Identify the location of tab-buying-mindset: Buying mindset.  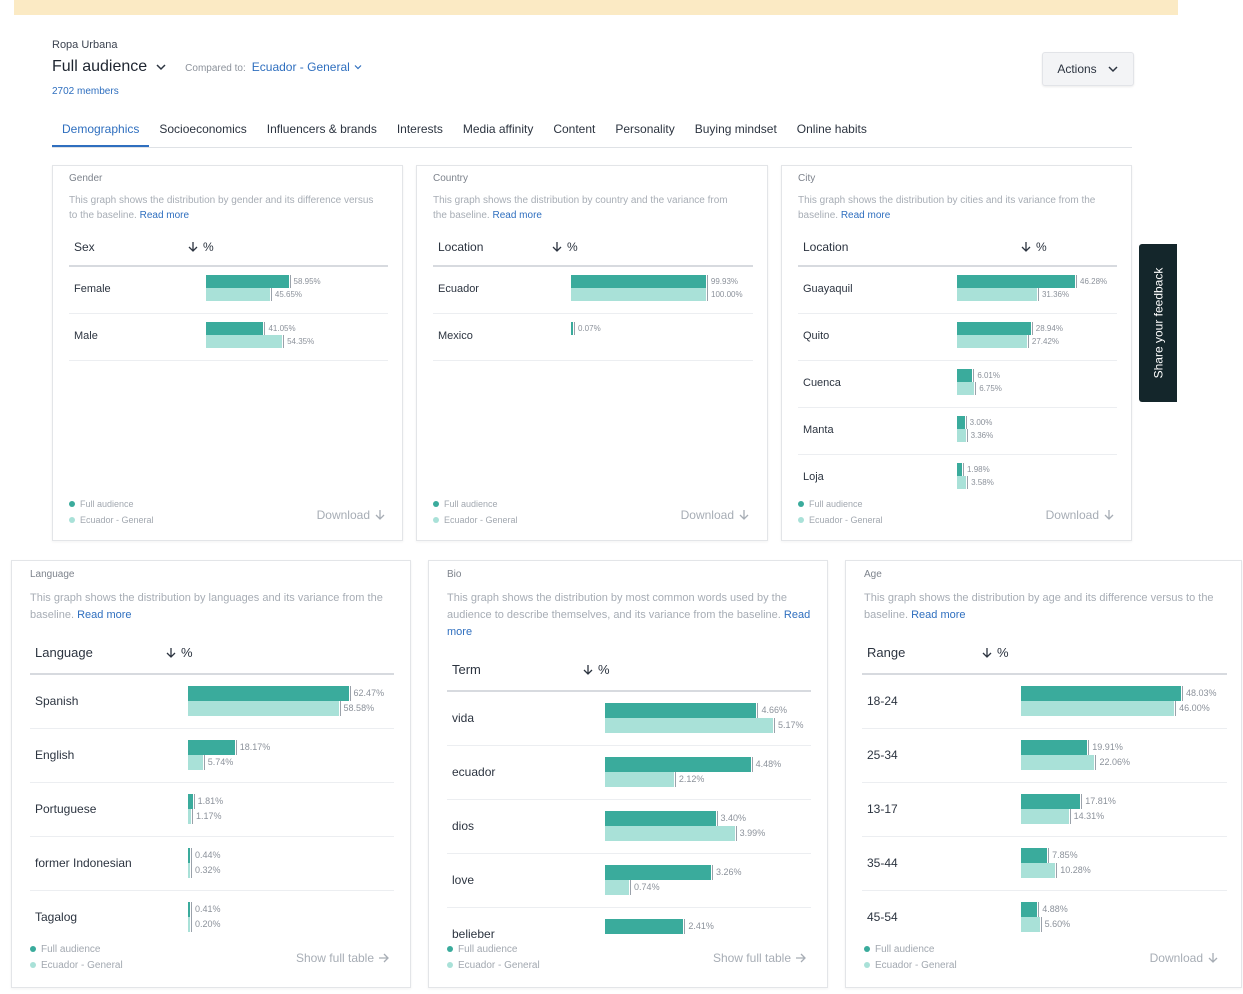
(736, 130).